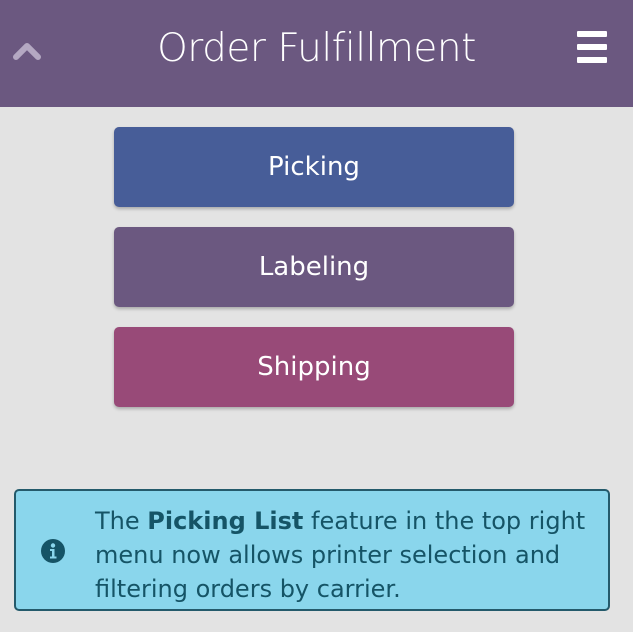 This screenshot has width=633, height=632. I want to click on info-circle-icon, so click(53, 551).